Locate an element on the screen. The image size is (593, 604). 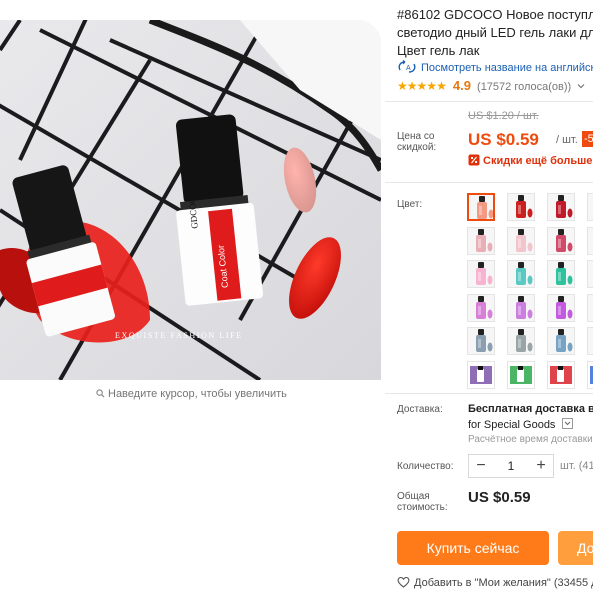
translate-icon: A is located at coordinates (407, 66).